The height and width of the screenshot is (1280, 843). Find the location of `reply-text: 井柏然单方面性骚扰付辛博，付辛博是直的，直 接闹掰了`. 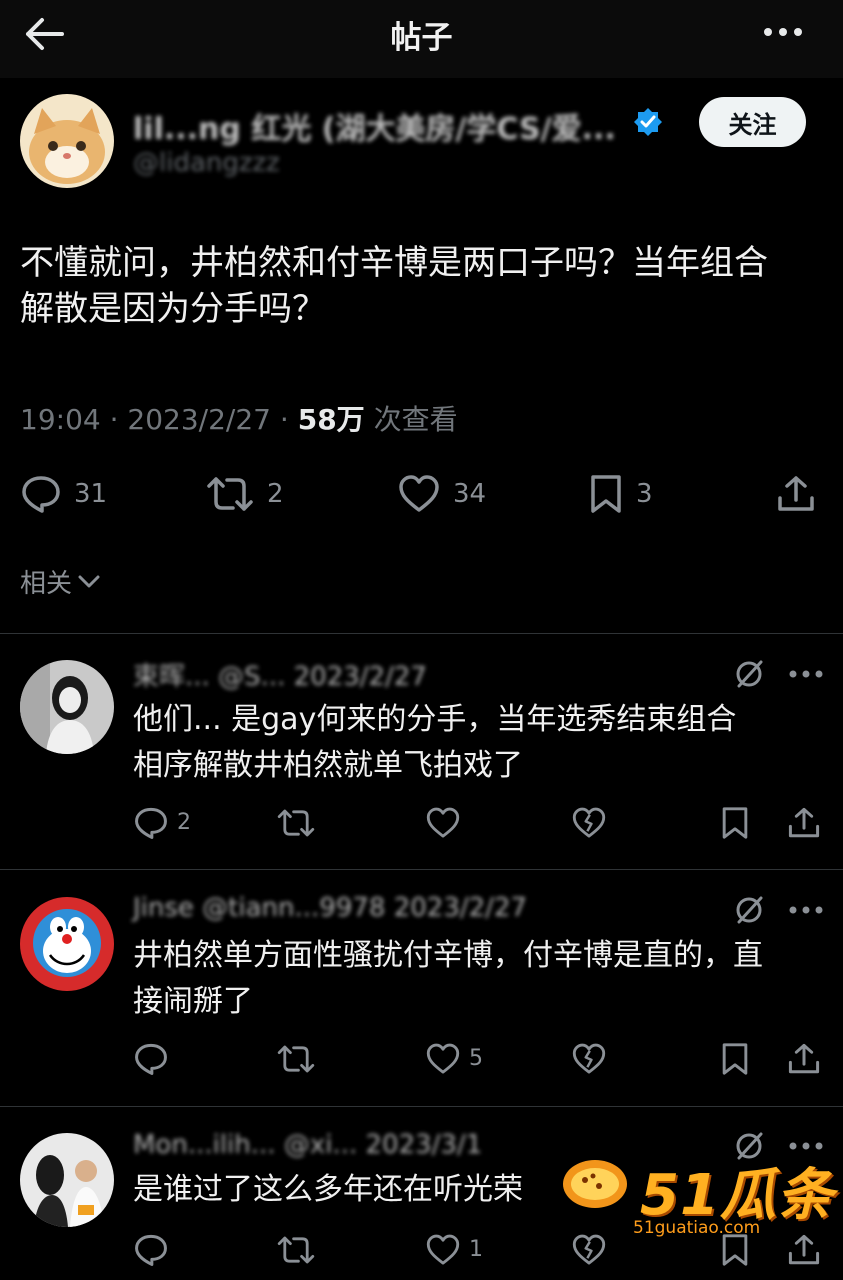

reply-text: 井柏然单方面性骚扰付辛博，付辛博是直的，直 接闹掰了 is located at coordinates (478, 979).